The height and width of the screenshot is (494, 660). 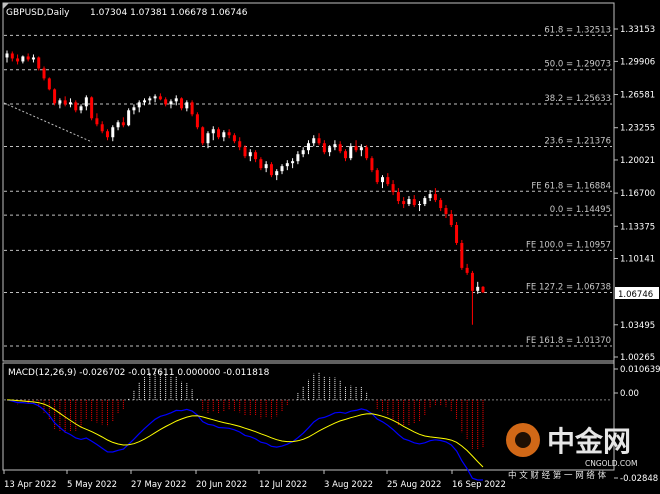 What do you see at coordinates (639, 479) in the screenshot?
I see `macd-tick-label: -0.02848` at bounding box center [639, 479].